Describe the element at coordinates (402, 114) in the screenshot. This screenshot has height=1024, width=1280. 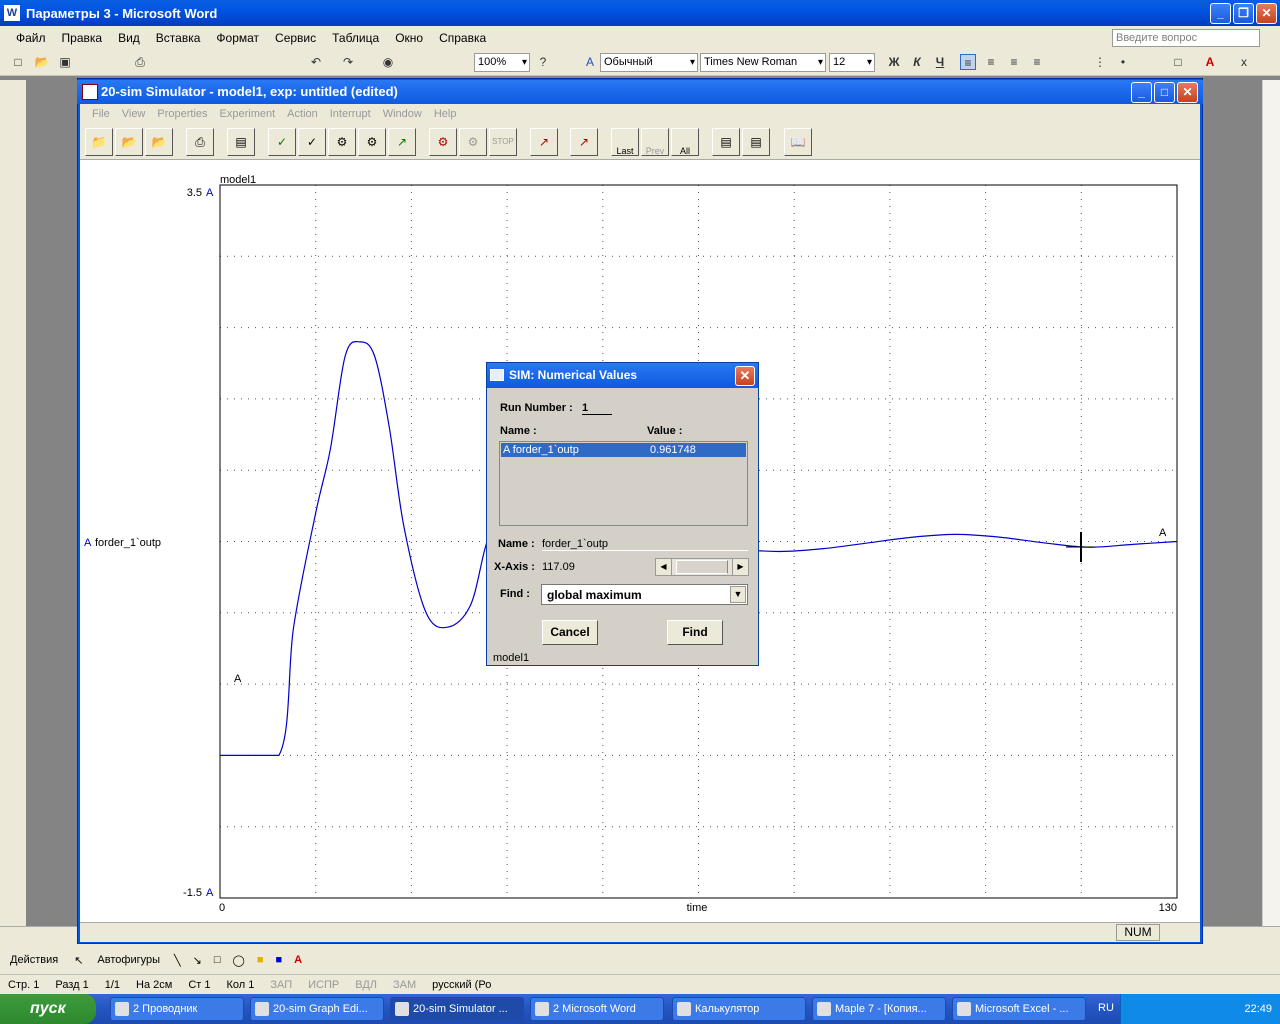
I see `sim-menu-window: Window` at that location.